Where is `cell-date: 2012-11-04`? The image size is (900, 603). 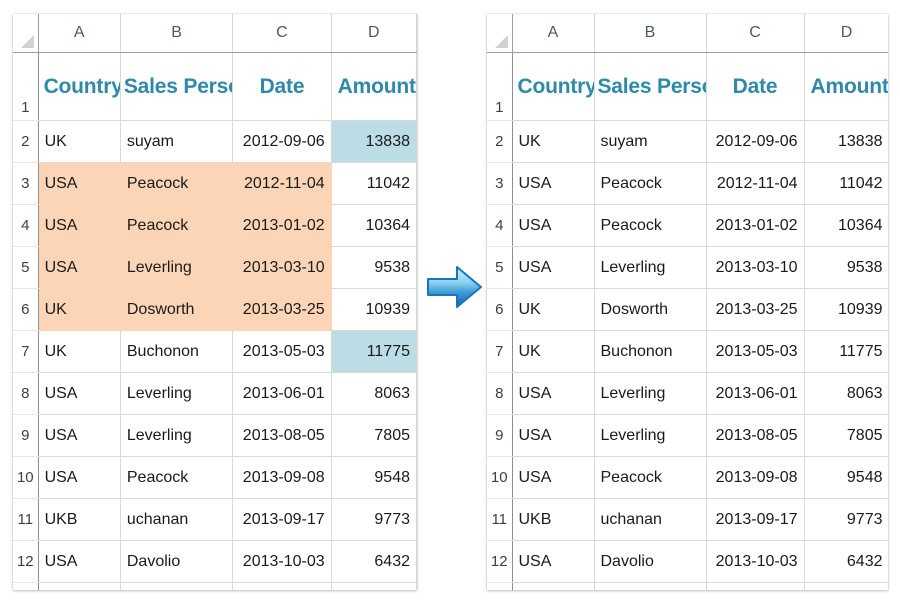
cell-date: 2012-11-04 is located at coordinates (282, 183).